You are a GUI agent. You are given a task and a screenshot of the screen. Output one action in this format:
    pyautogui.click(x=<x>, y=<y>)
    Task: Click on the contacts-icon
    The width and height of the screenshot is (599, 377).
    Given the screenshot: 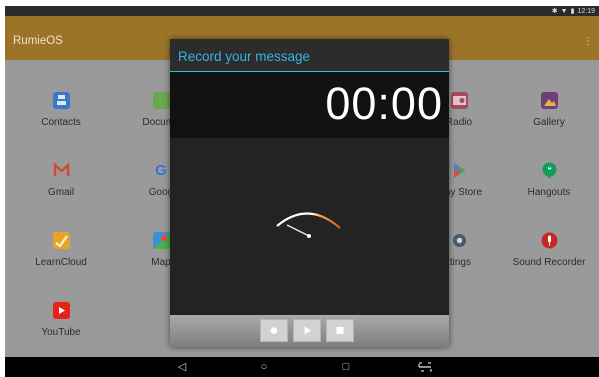 What is the action you would take?
    pyautogui.click(x=61, y=100)
    